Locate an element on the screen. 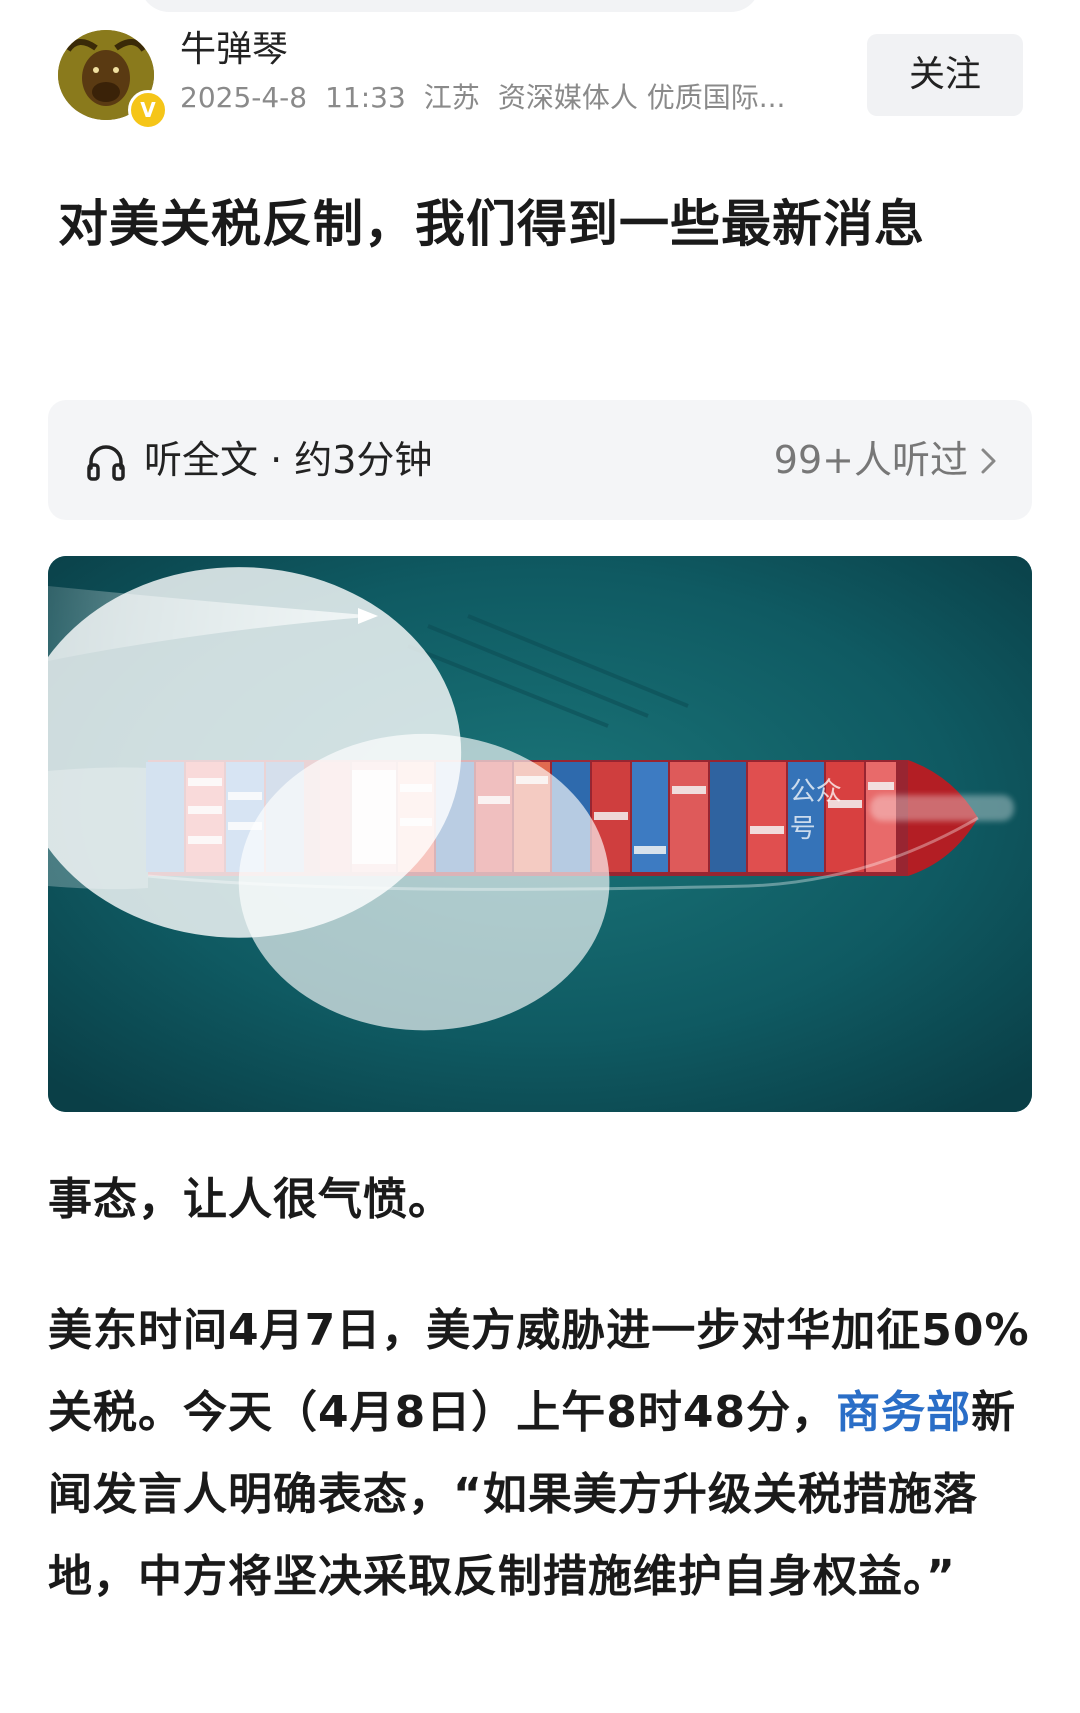 This screenshot has height=1713, width=1080. watermark-blur is located at coordinates (942, 808).